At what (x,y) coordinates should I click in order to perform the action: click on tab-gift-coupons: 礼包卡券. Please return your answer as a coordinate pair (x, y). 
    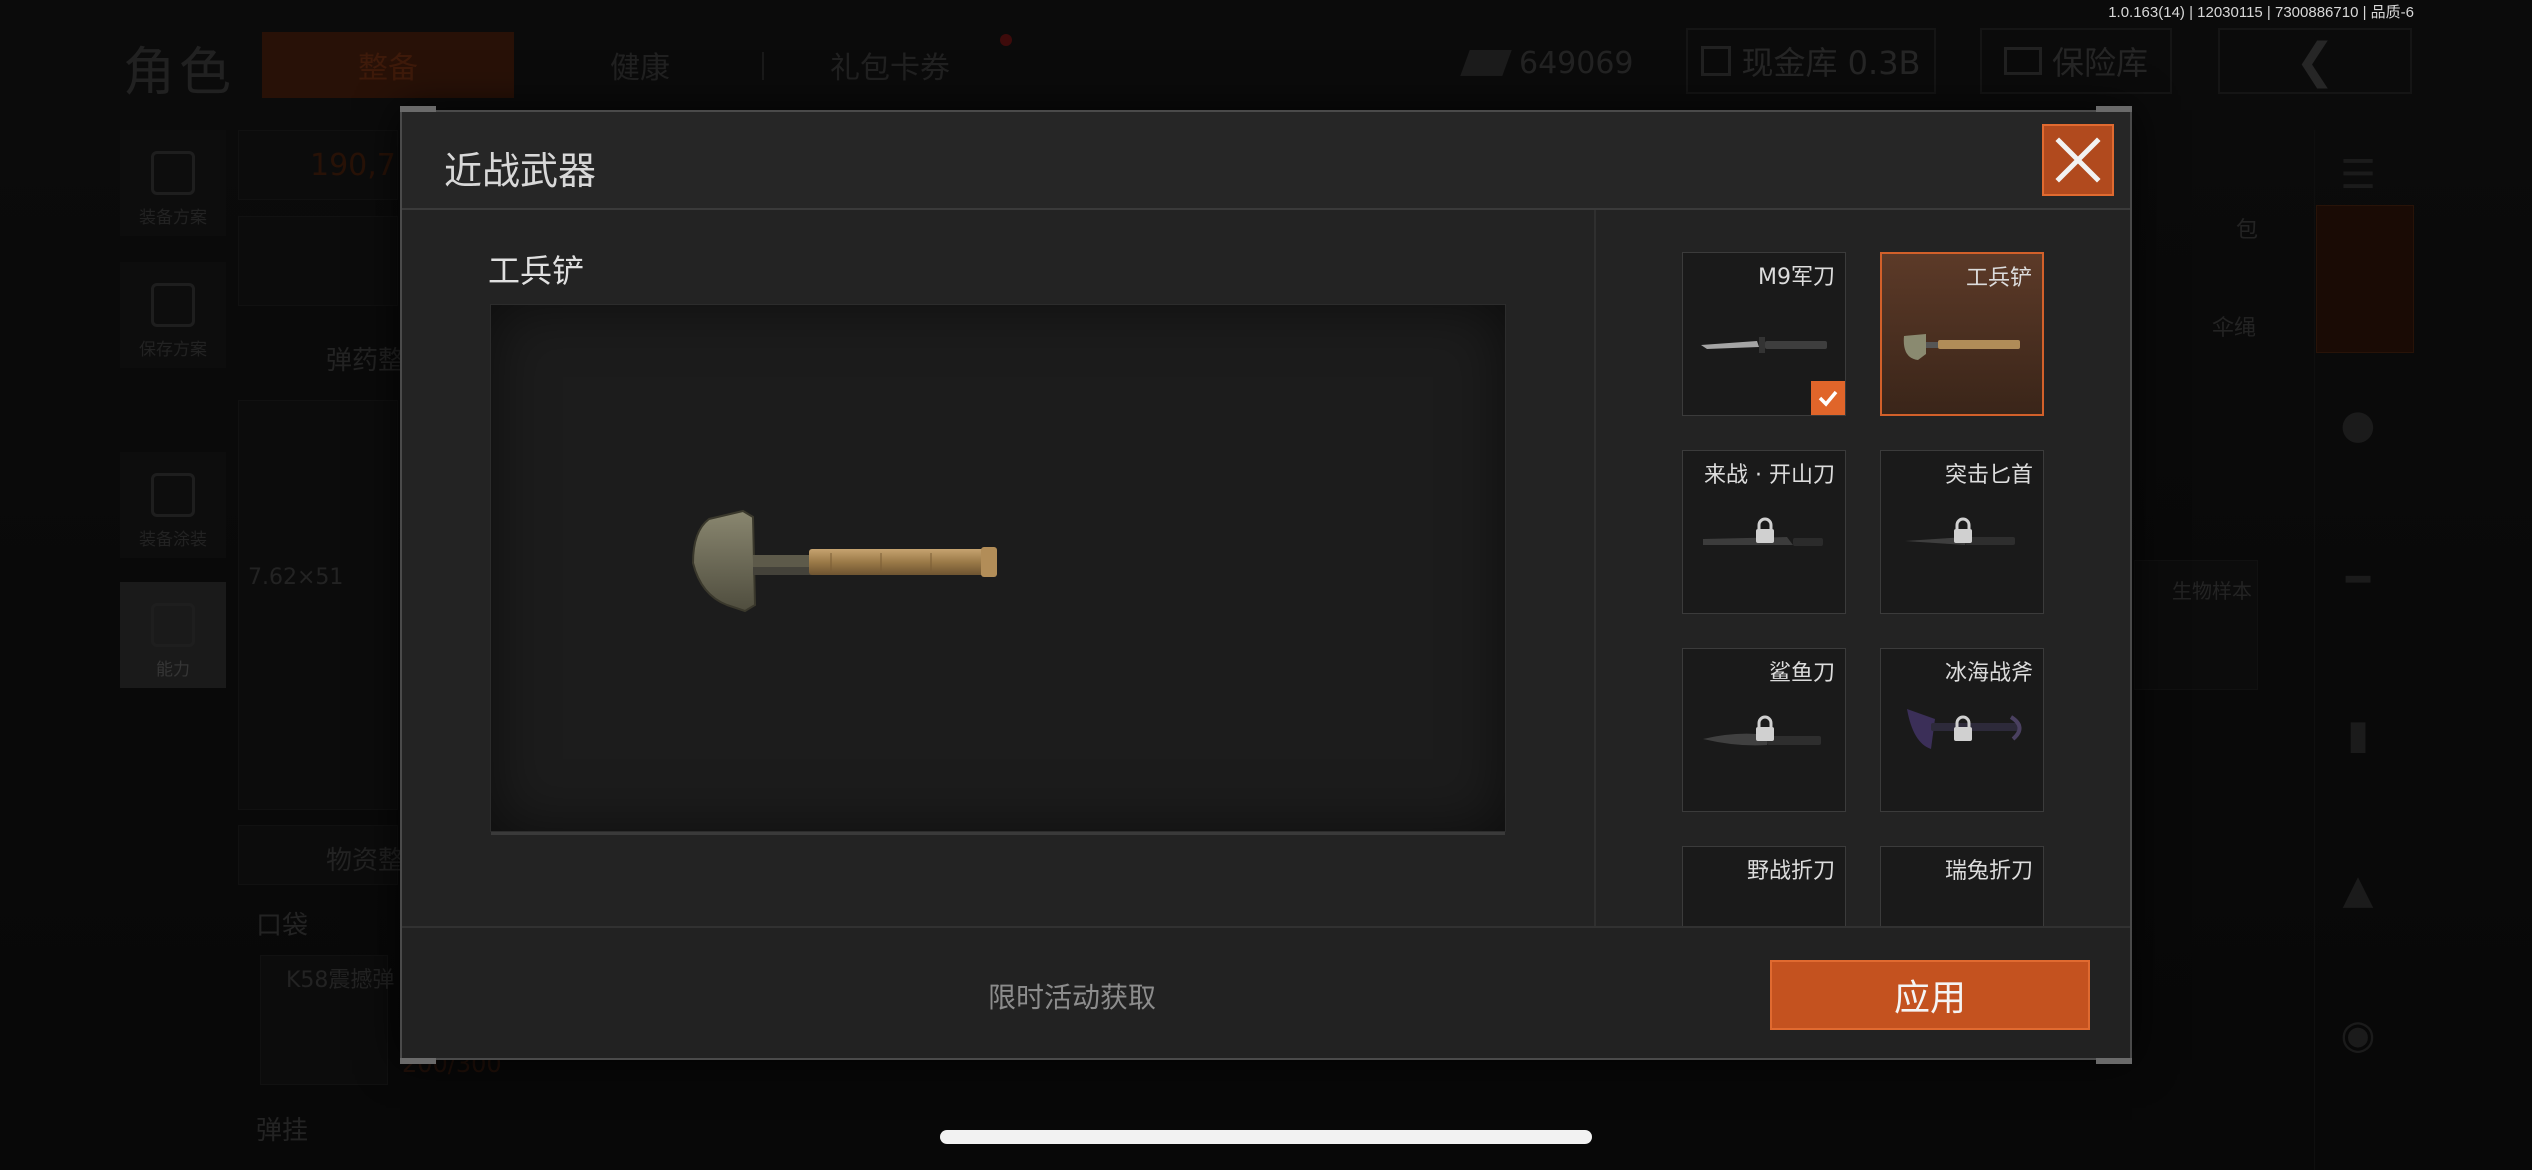
    Looking at the image, I should click on (890, 65).